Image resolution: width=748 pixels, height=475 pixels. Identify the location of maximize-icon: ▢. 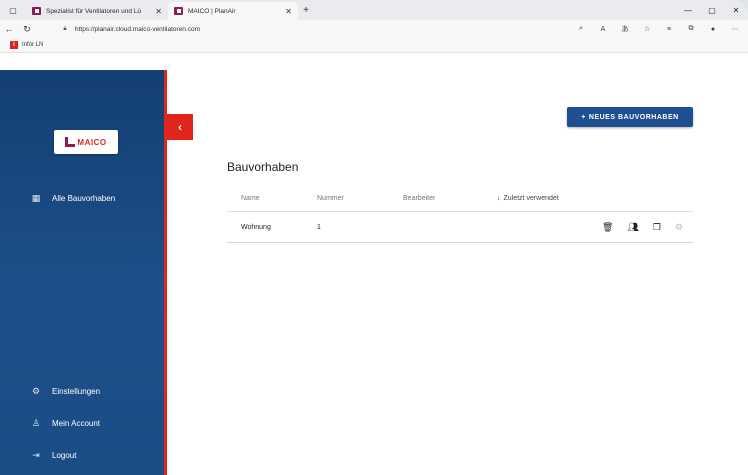
(712, 10).